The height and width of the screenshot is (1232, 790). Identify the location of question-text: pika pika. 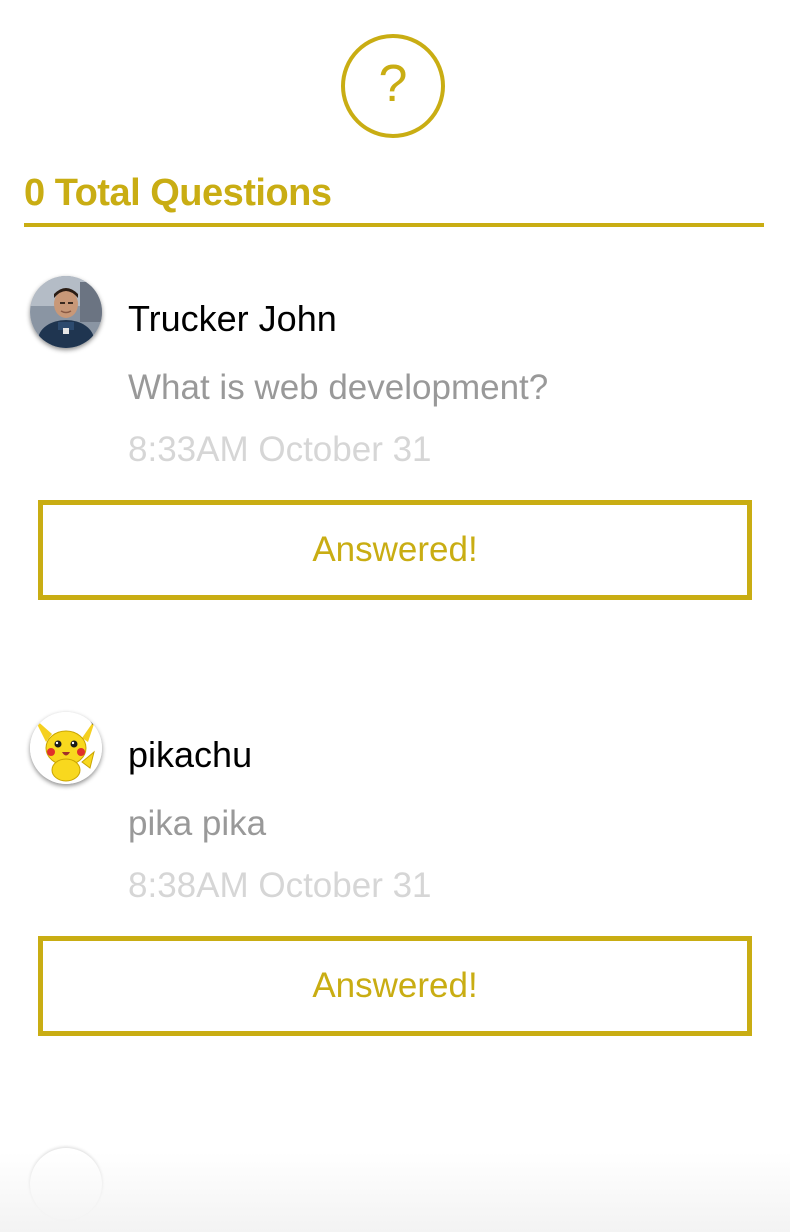
(197, 823).